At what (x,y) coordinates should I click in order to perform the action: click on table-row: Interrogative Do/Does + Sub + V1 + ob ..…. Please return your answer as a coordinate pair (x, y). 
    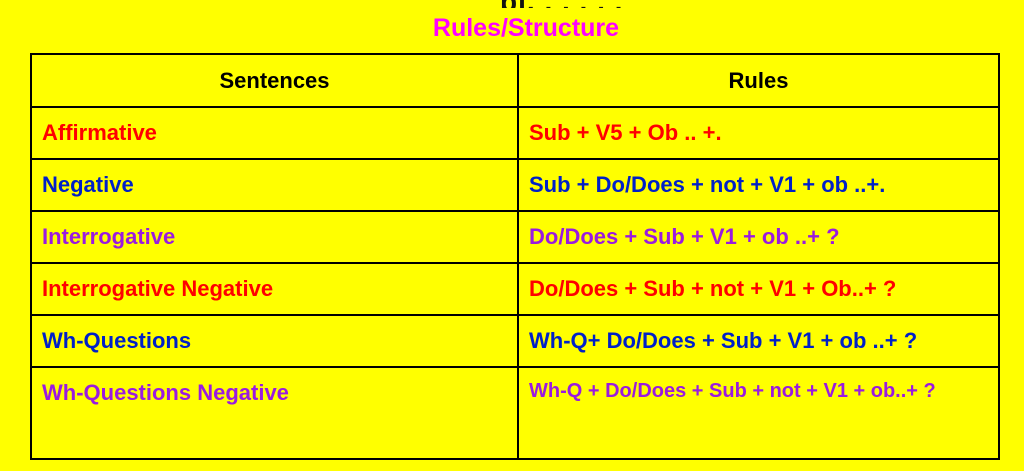
    Looking at the image, I should click on (515, 237).